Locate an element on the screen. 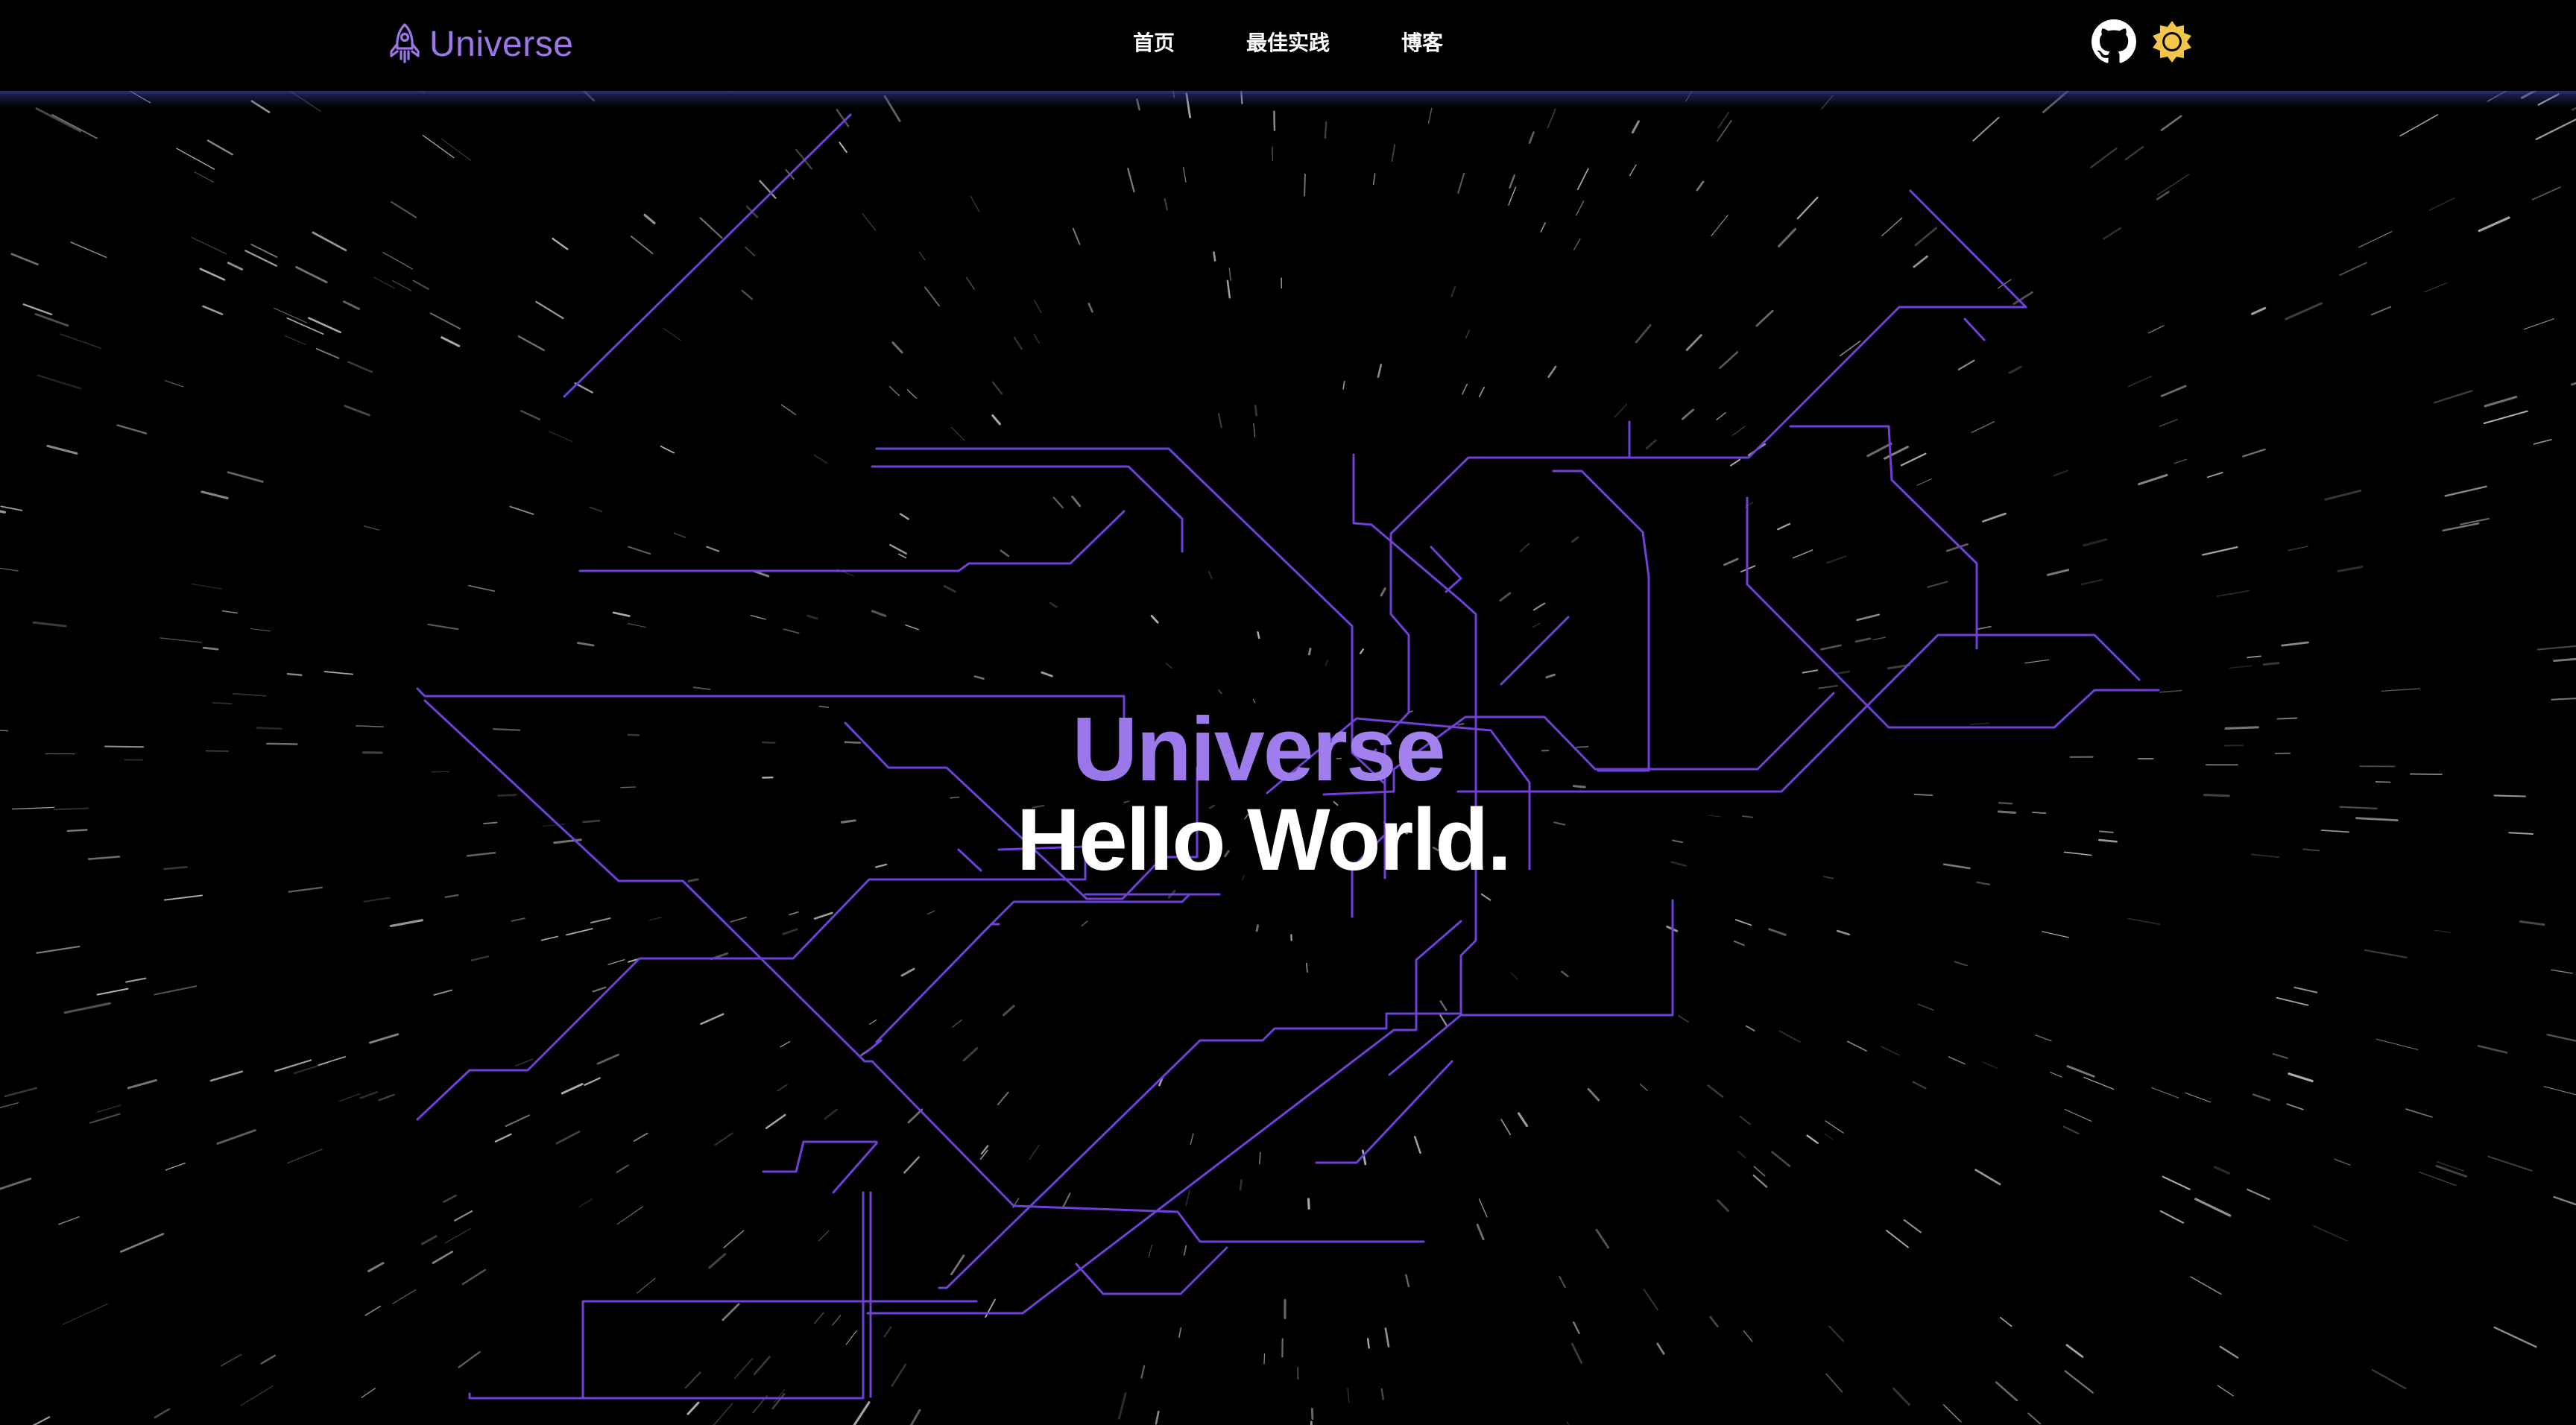  sun-icon is located at coordinates (2172, 42).